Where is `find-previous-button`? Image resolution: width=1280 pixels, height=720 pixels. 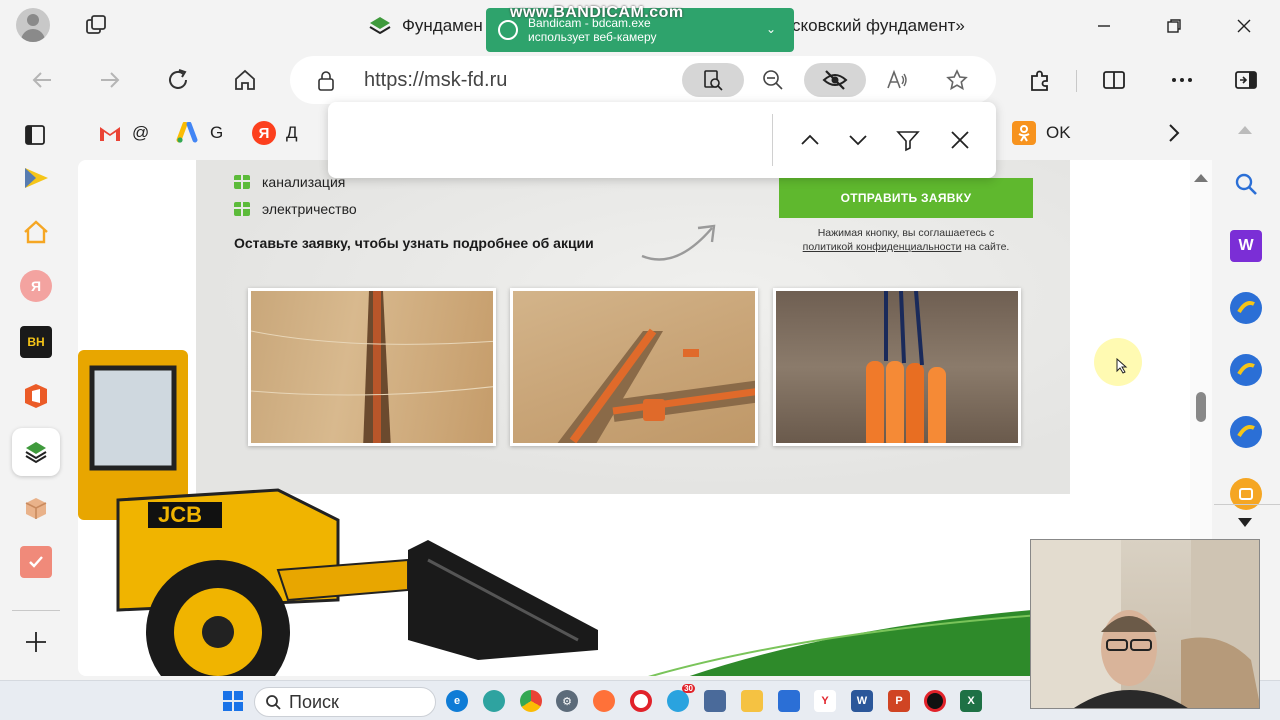
find-previous-button is located at coordinates (810, 140).